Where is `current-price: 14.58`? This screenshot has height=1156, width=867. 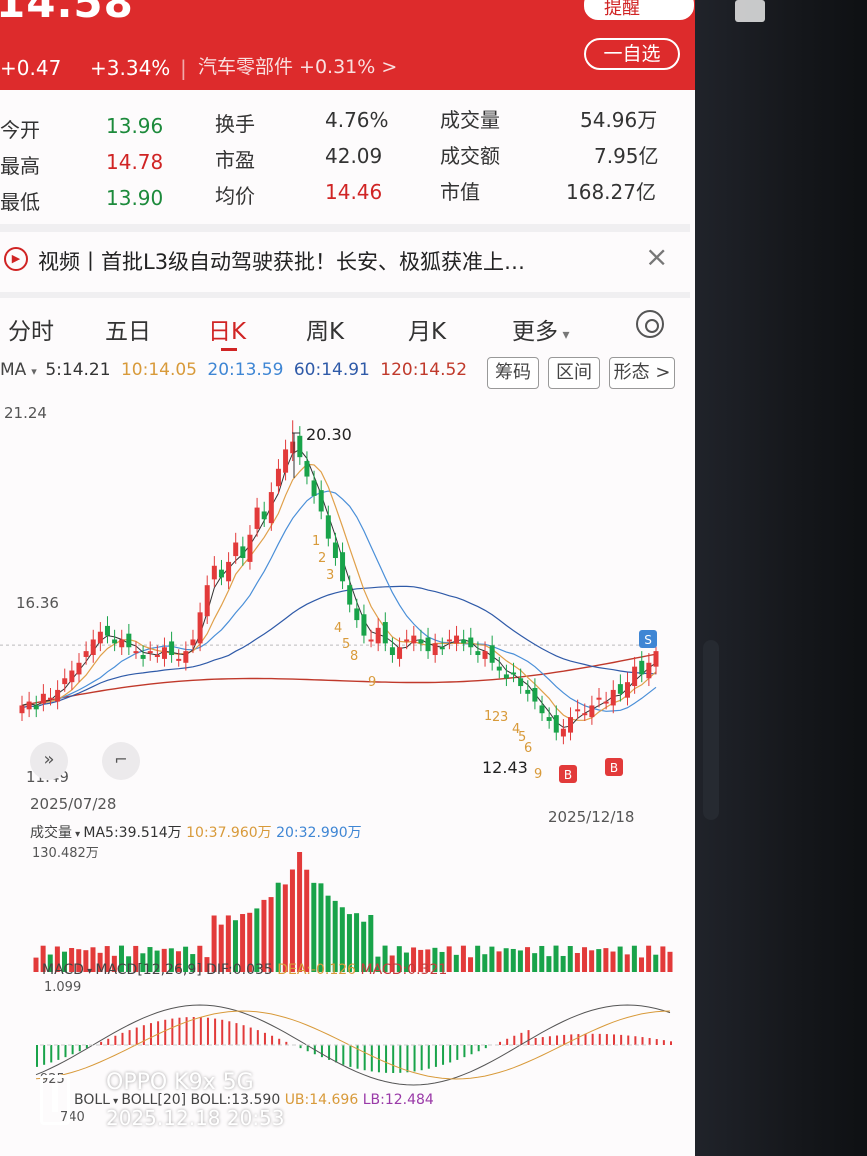
current-price: 14.58 is located at coordinates (67, 13).